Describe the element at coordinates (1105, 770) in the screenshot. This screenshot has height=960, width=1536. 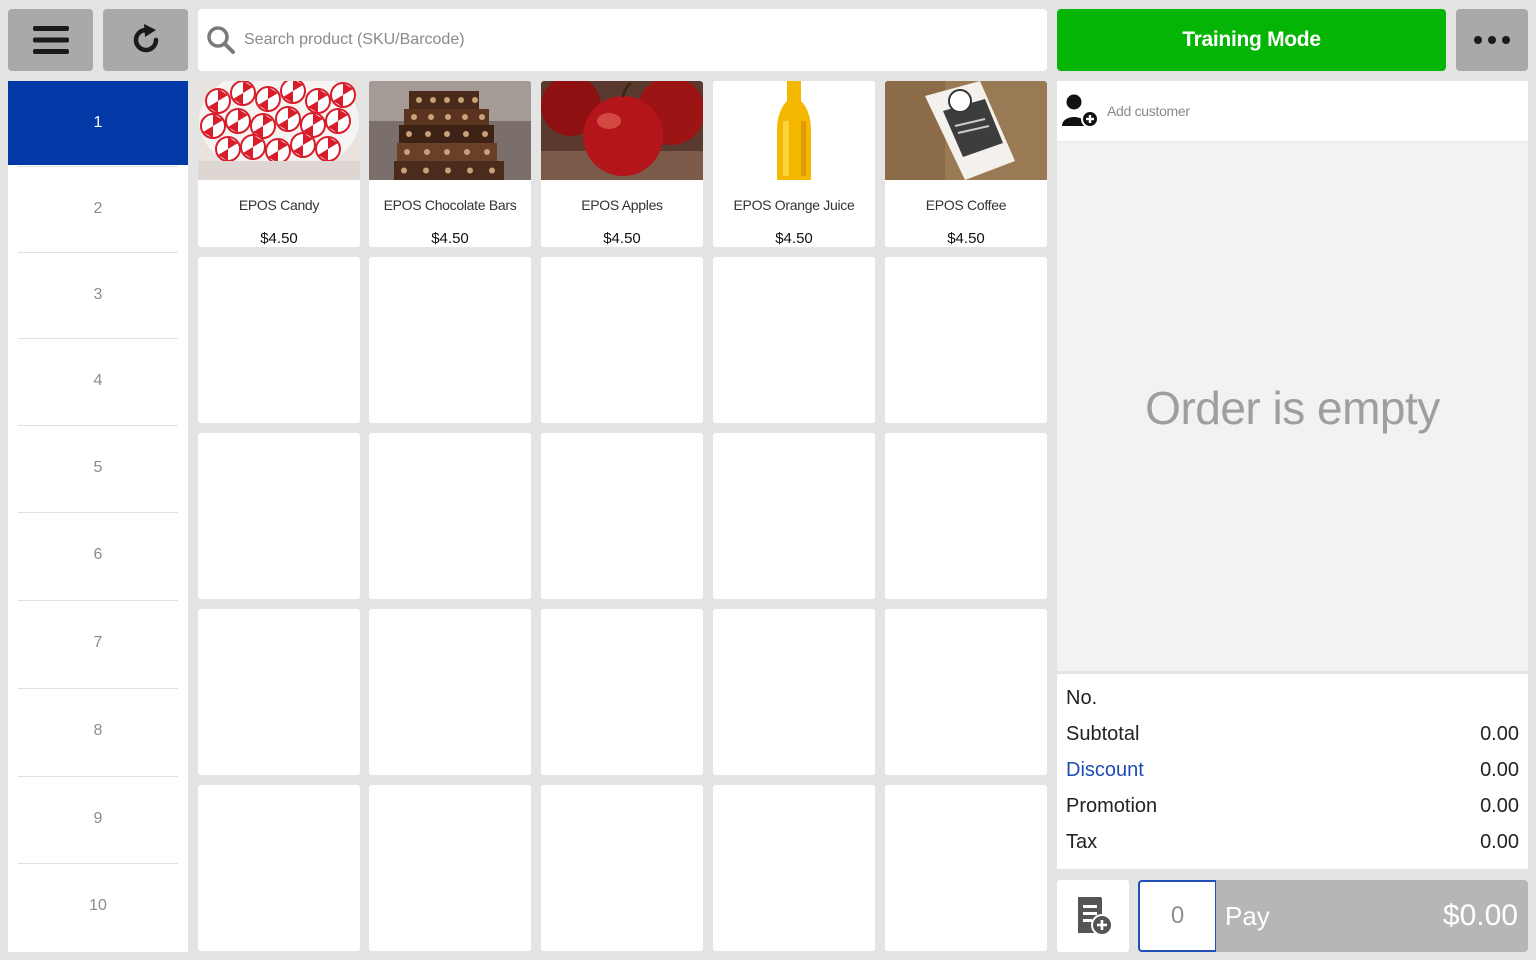
I see `discount-link: Discount` at that location.